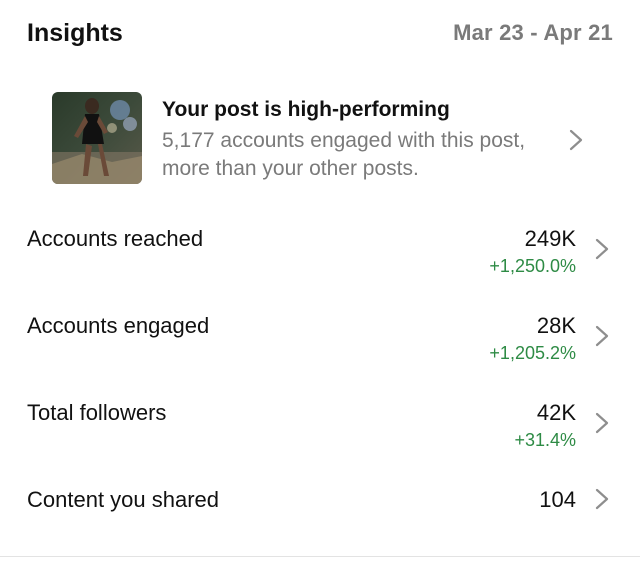  I want to click on metric-change: +1,250.0%, so click(532, 266).